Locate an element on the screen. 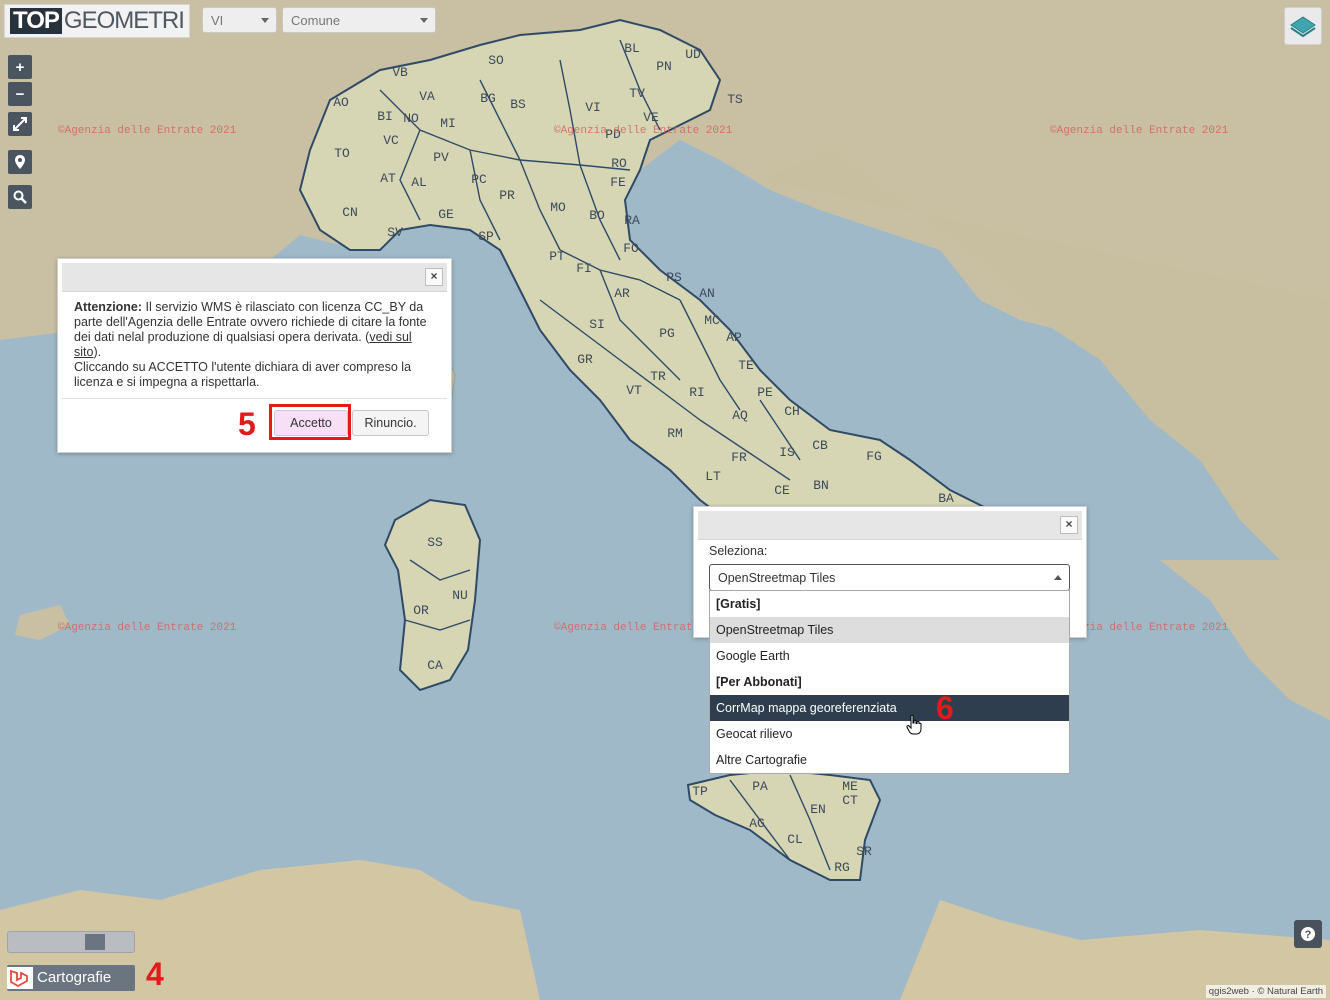 The image size is (1330, 1000). province-label-rg: RG is located at coordinates (842, 867).